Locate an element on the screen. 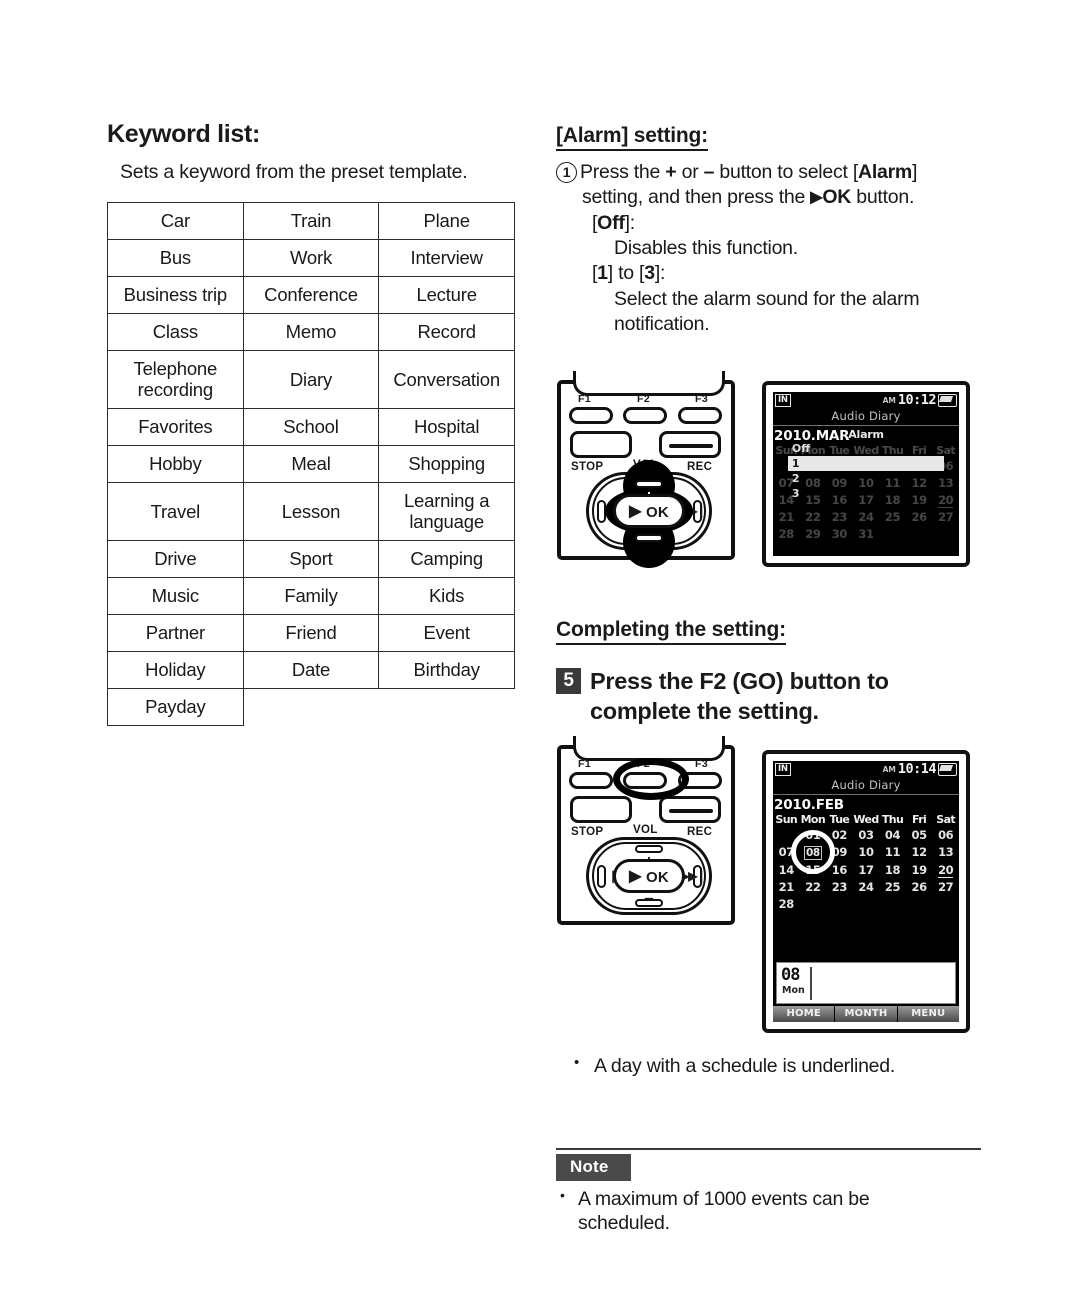 Image resolution: width=1080 pixels, height=1310 pixels. keyword-cell: Interview is located at coordinates (446, 258).